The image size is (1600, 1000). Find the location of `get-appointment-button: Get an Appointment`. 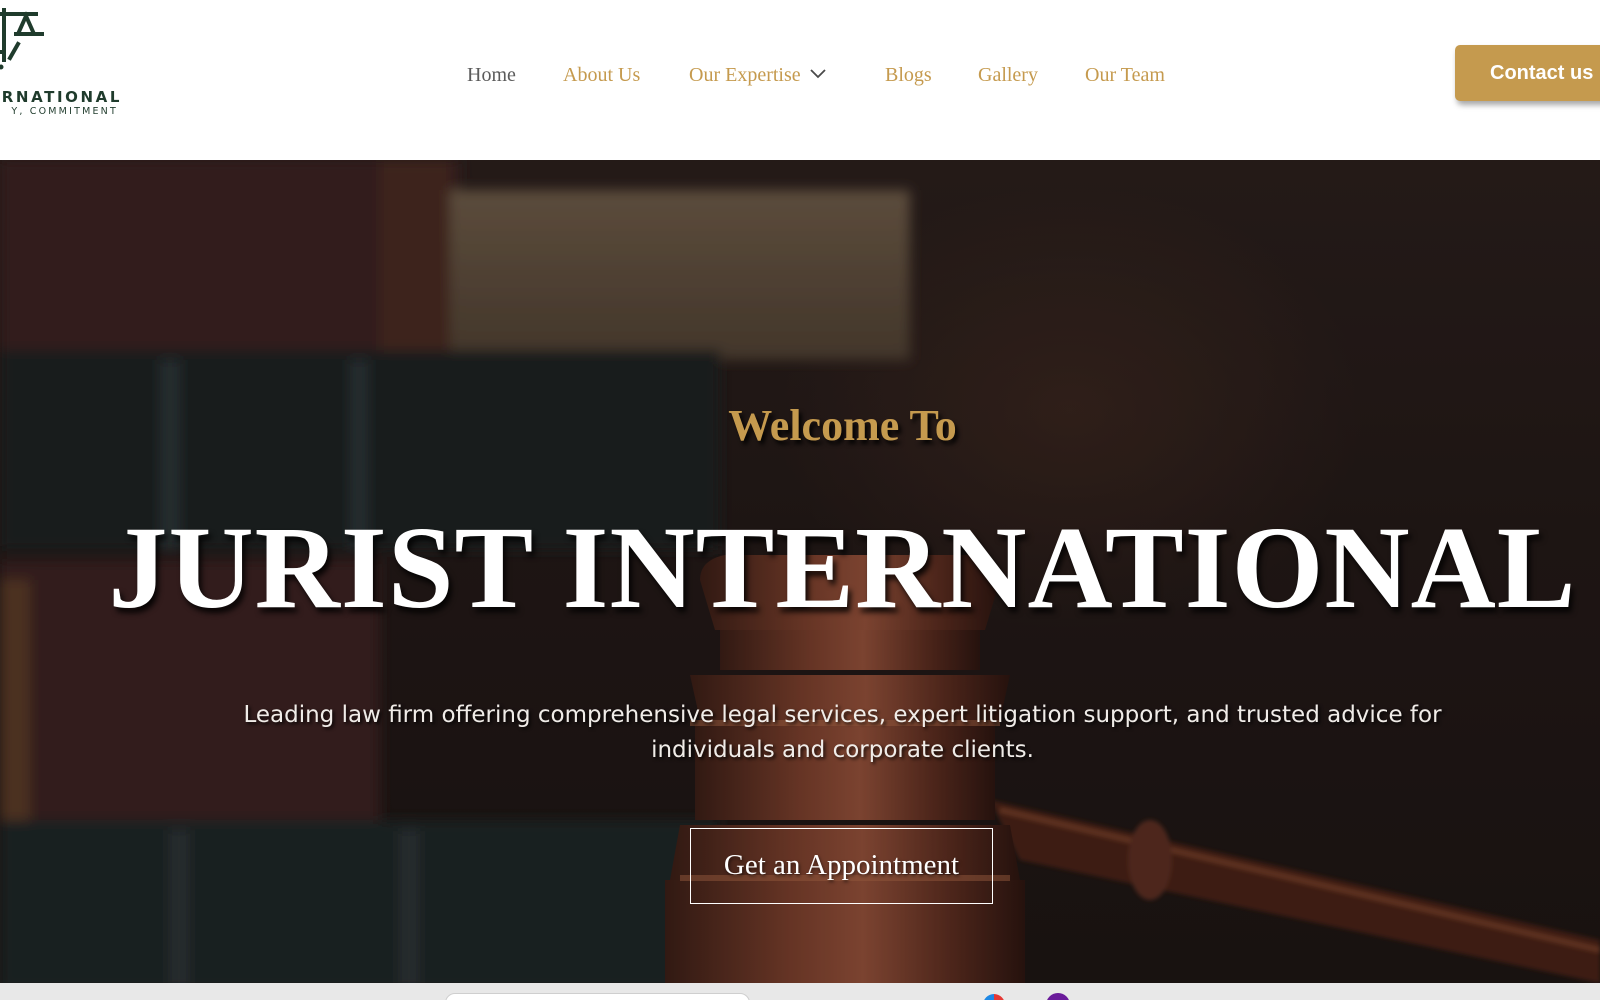

get-appointment-button: Get an Appointment is located at coordinates (841, 866).